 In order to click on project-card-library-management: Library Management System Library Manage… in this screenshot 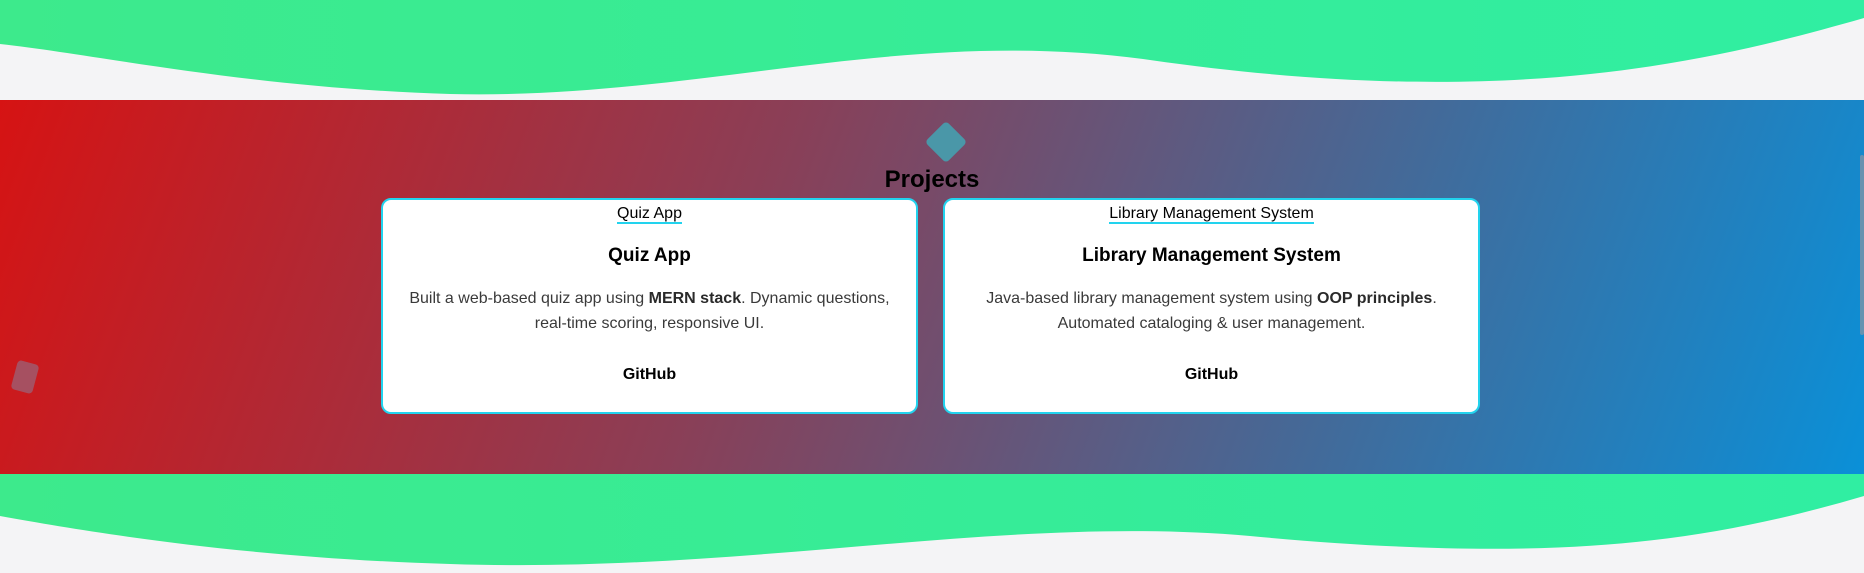, I will do `click(1211, 306)`.